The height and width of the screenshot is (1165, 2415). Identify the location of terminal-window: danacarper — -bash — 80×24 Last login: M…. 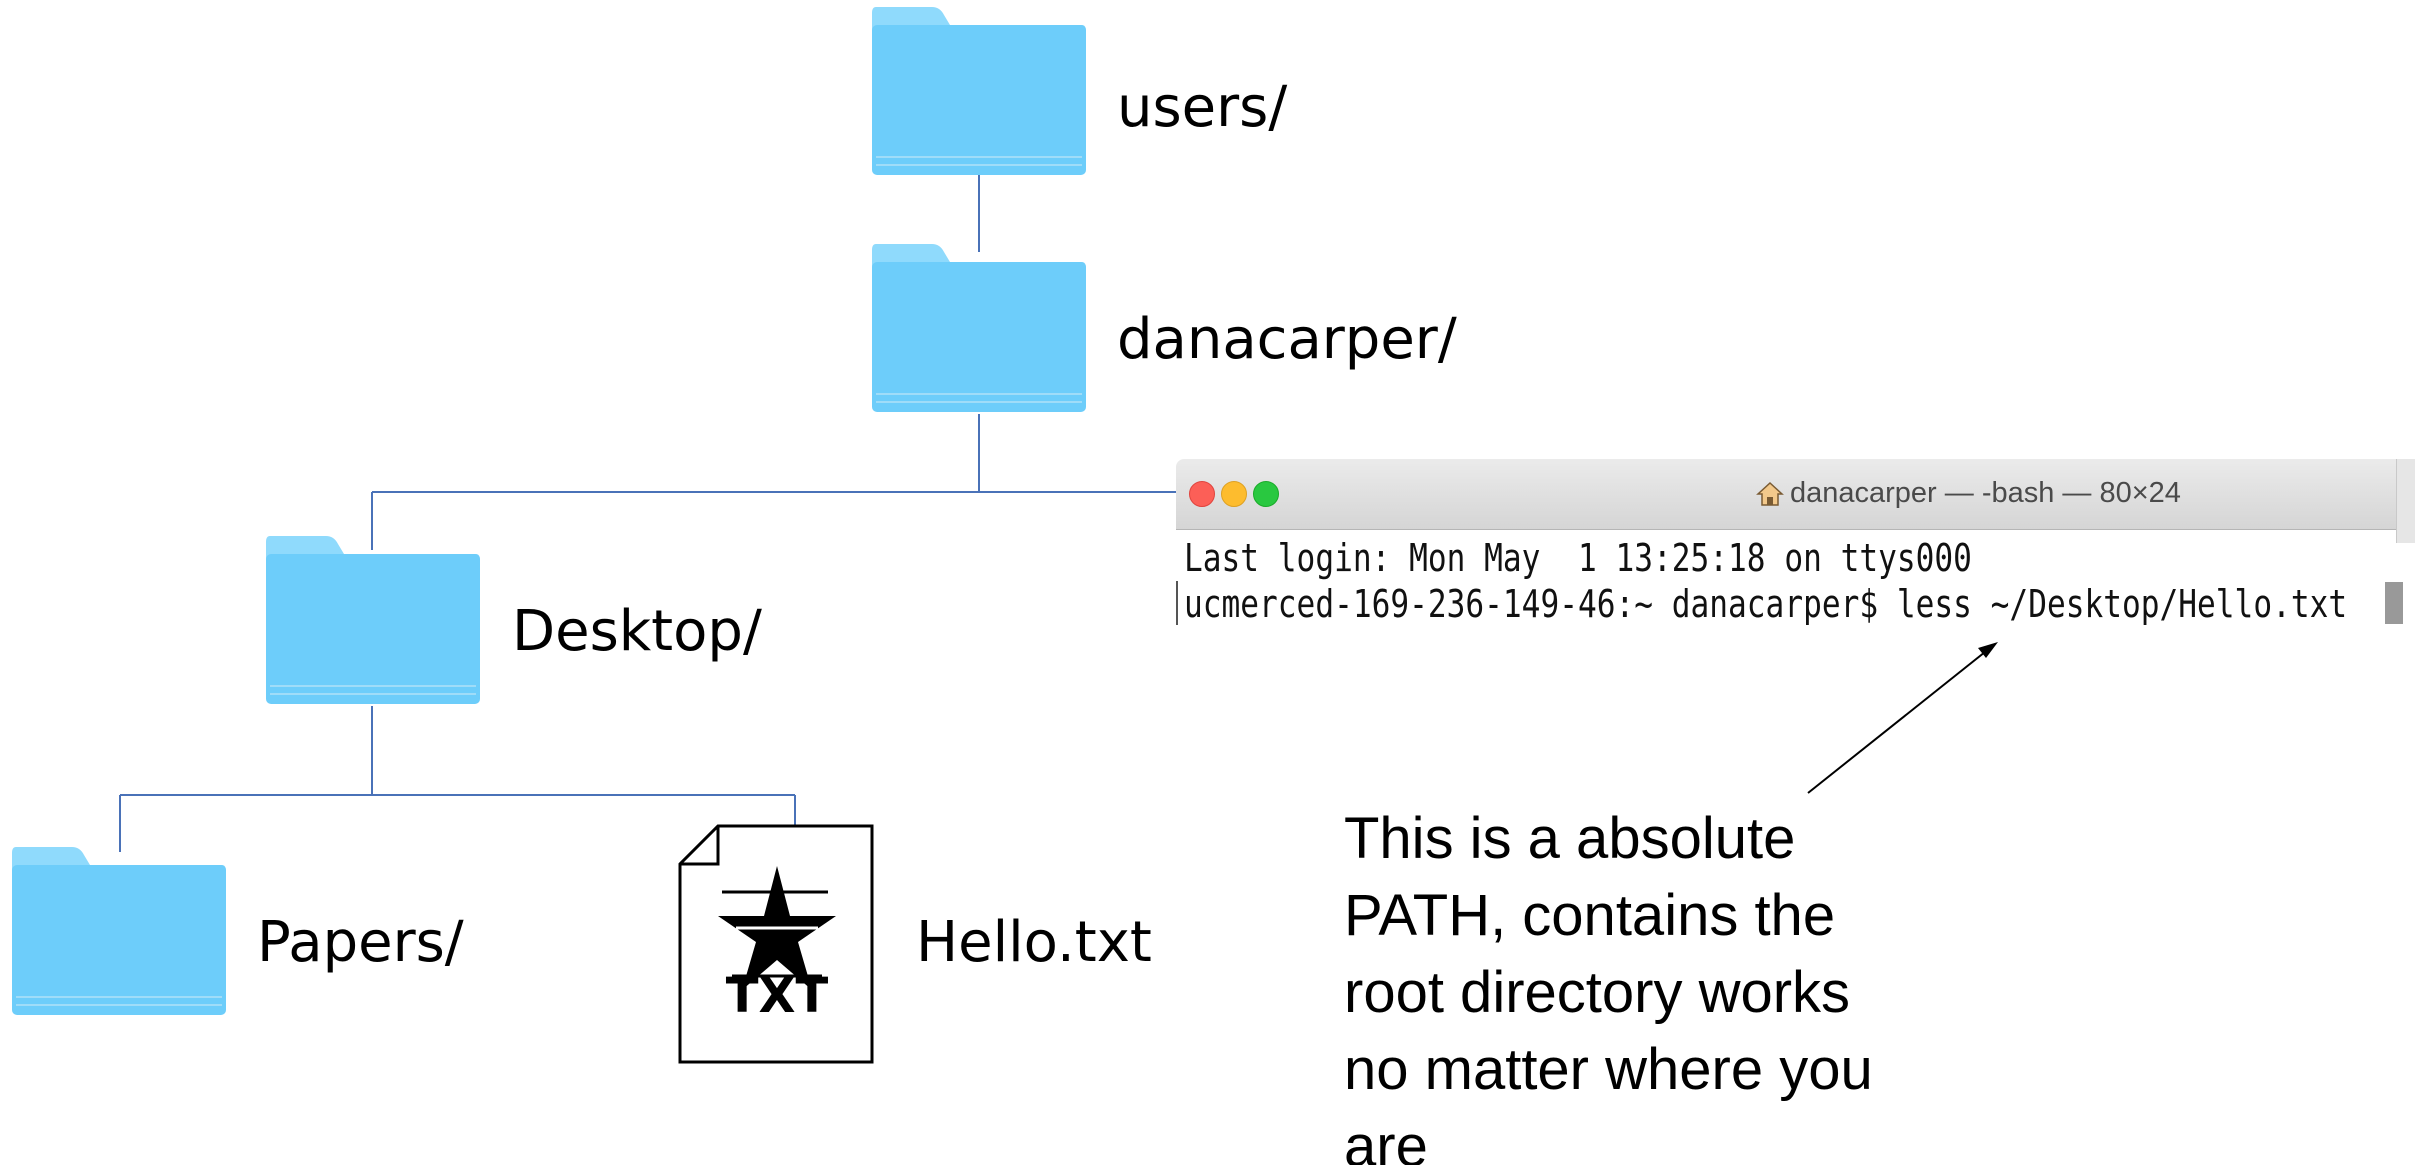
(1795, 564).